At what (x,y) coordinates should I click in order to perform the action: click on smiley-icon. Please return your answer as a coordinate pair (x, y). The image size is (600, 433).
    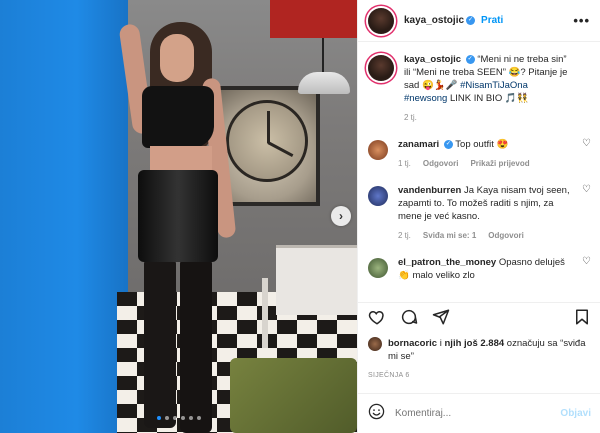
    Looking at the image, I should click on (376, 413).